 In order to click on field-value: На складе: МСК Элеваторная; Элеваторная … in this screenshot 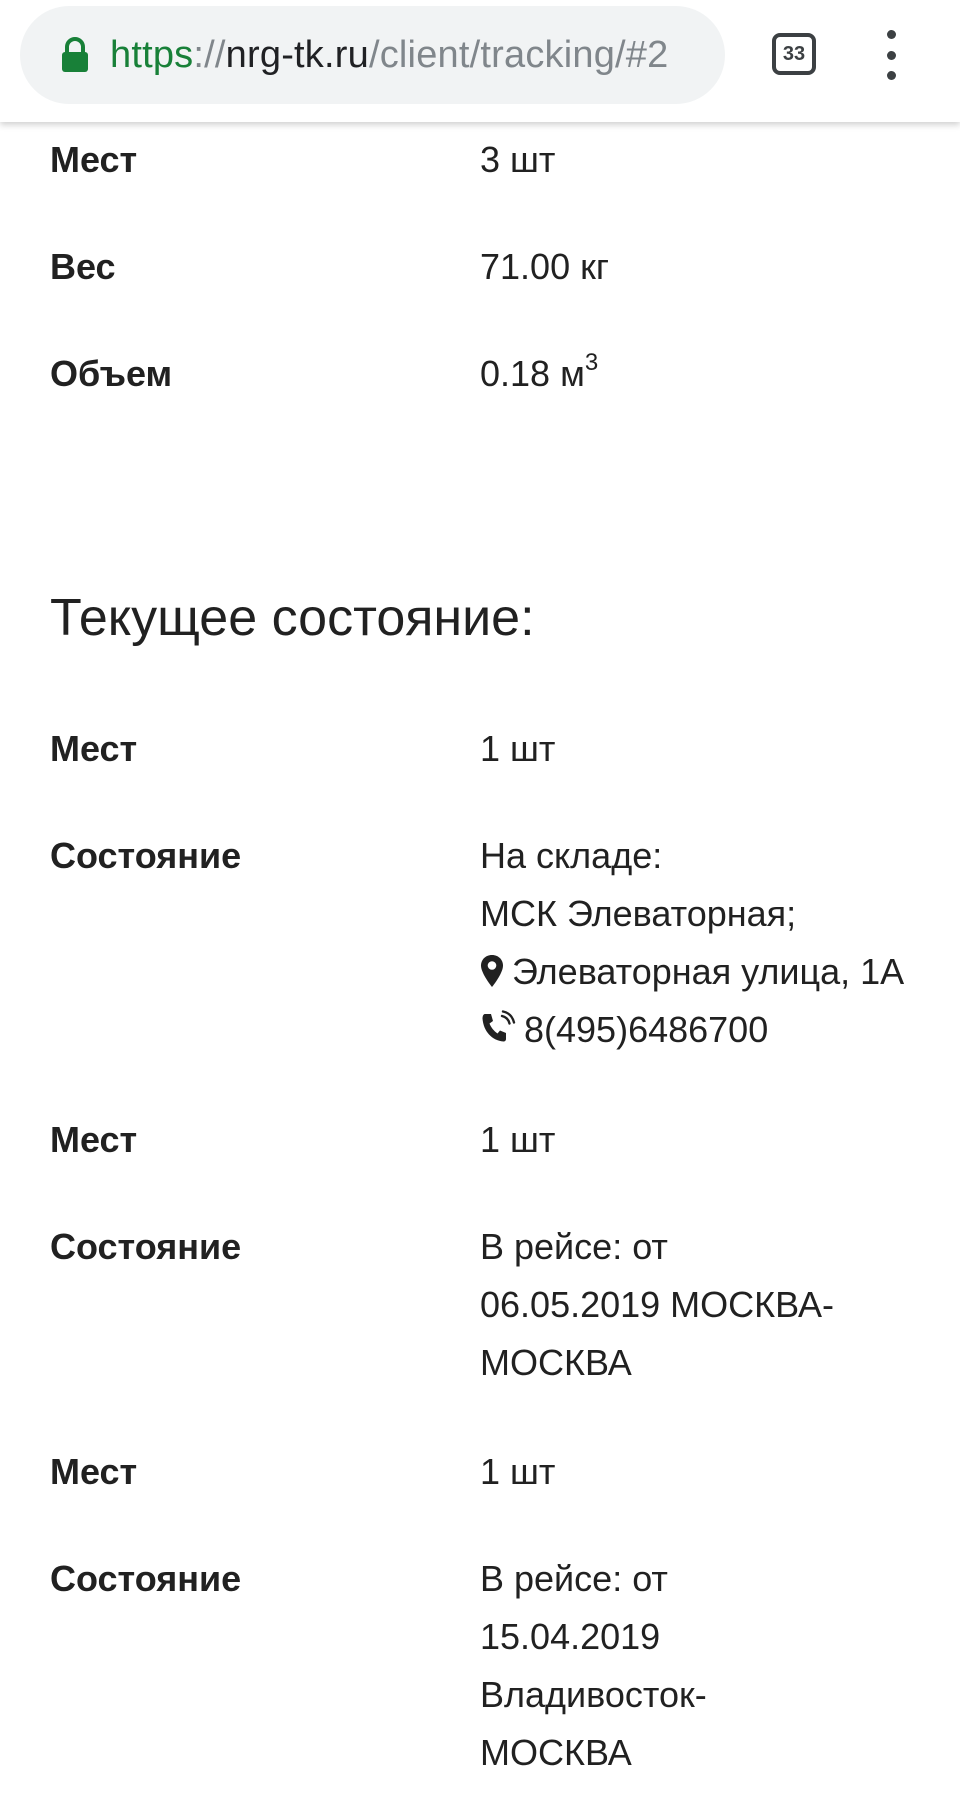, I will do `click(692, 943)`.